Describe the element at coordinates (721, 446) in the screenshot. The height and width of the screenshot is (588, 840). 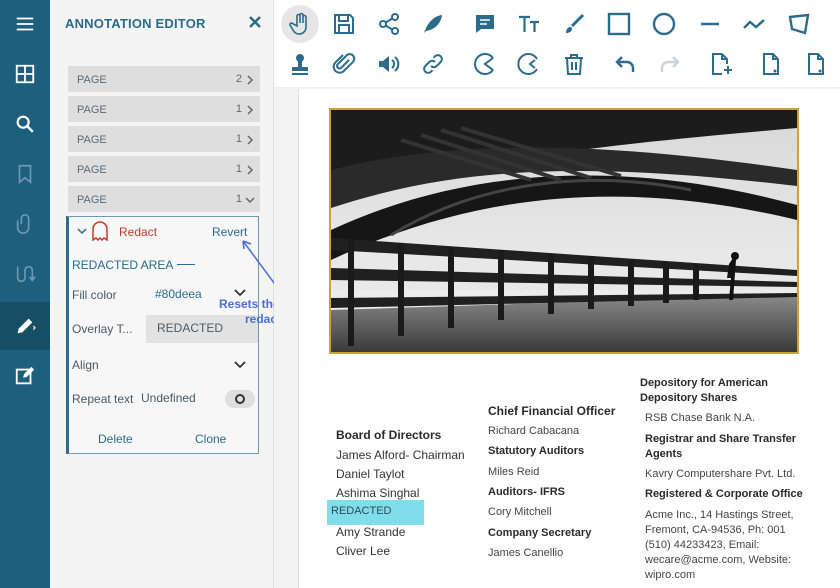
I see `registrar-heading: Registrar and Share Transfer Agents` at that location.